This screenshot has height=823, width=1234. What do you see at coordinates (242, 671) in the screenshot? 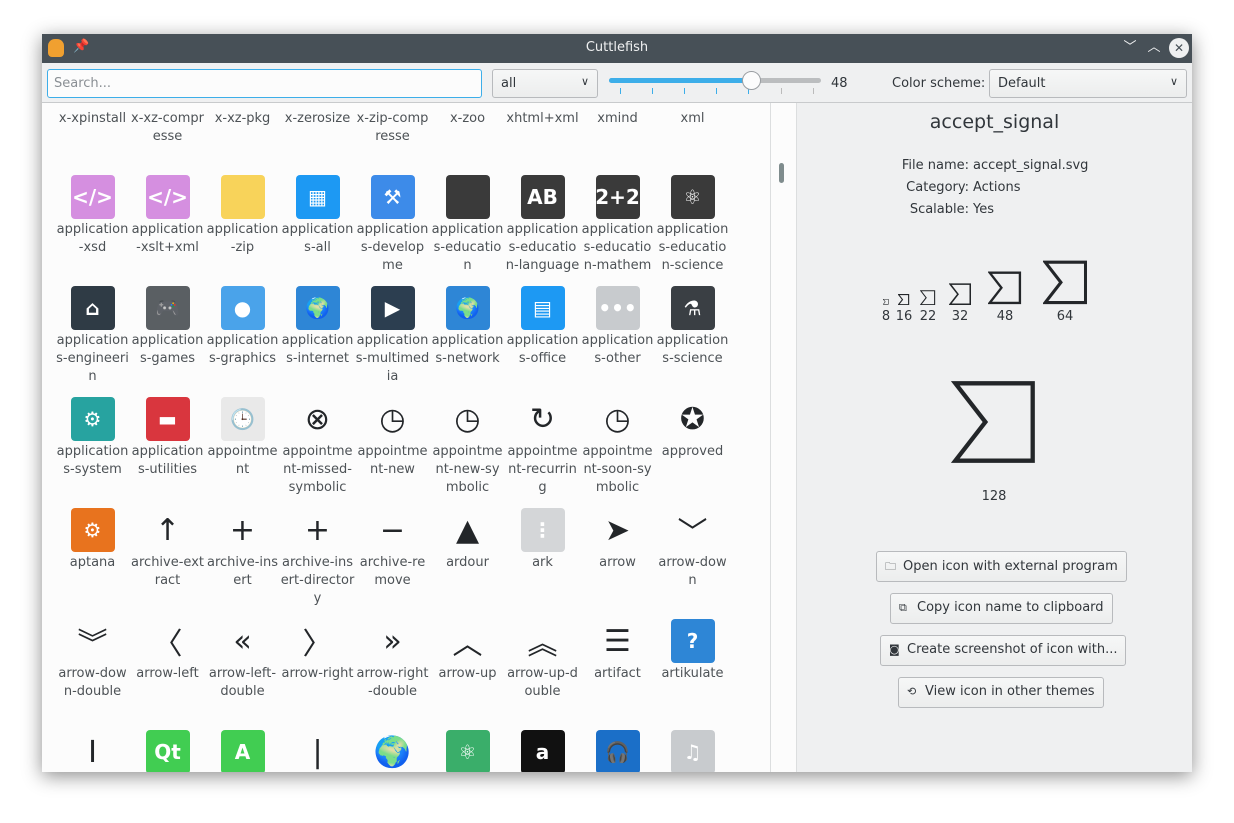
I see `icon-grid-item: «arrow-left-double` at bounding box center [242, 671].